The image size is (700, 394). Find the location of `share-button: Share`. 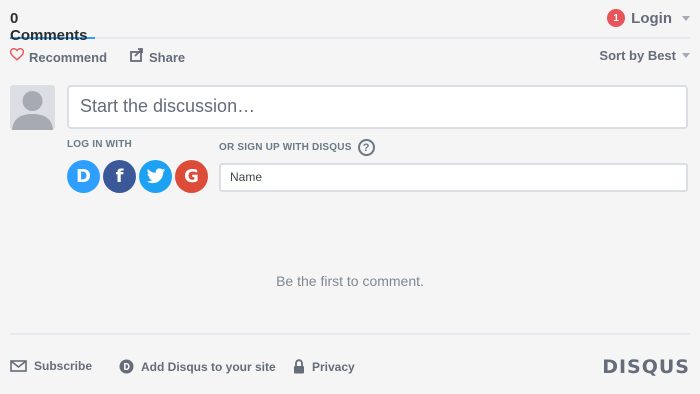

share-button: Share is located at coordinates (157, 57).